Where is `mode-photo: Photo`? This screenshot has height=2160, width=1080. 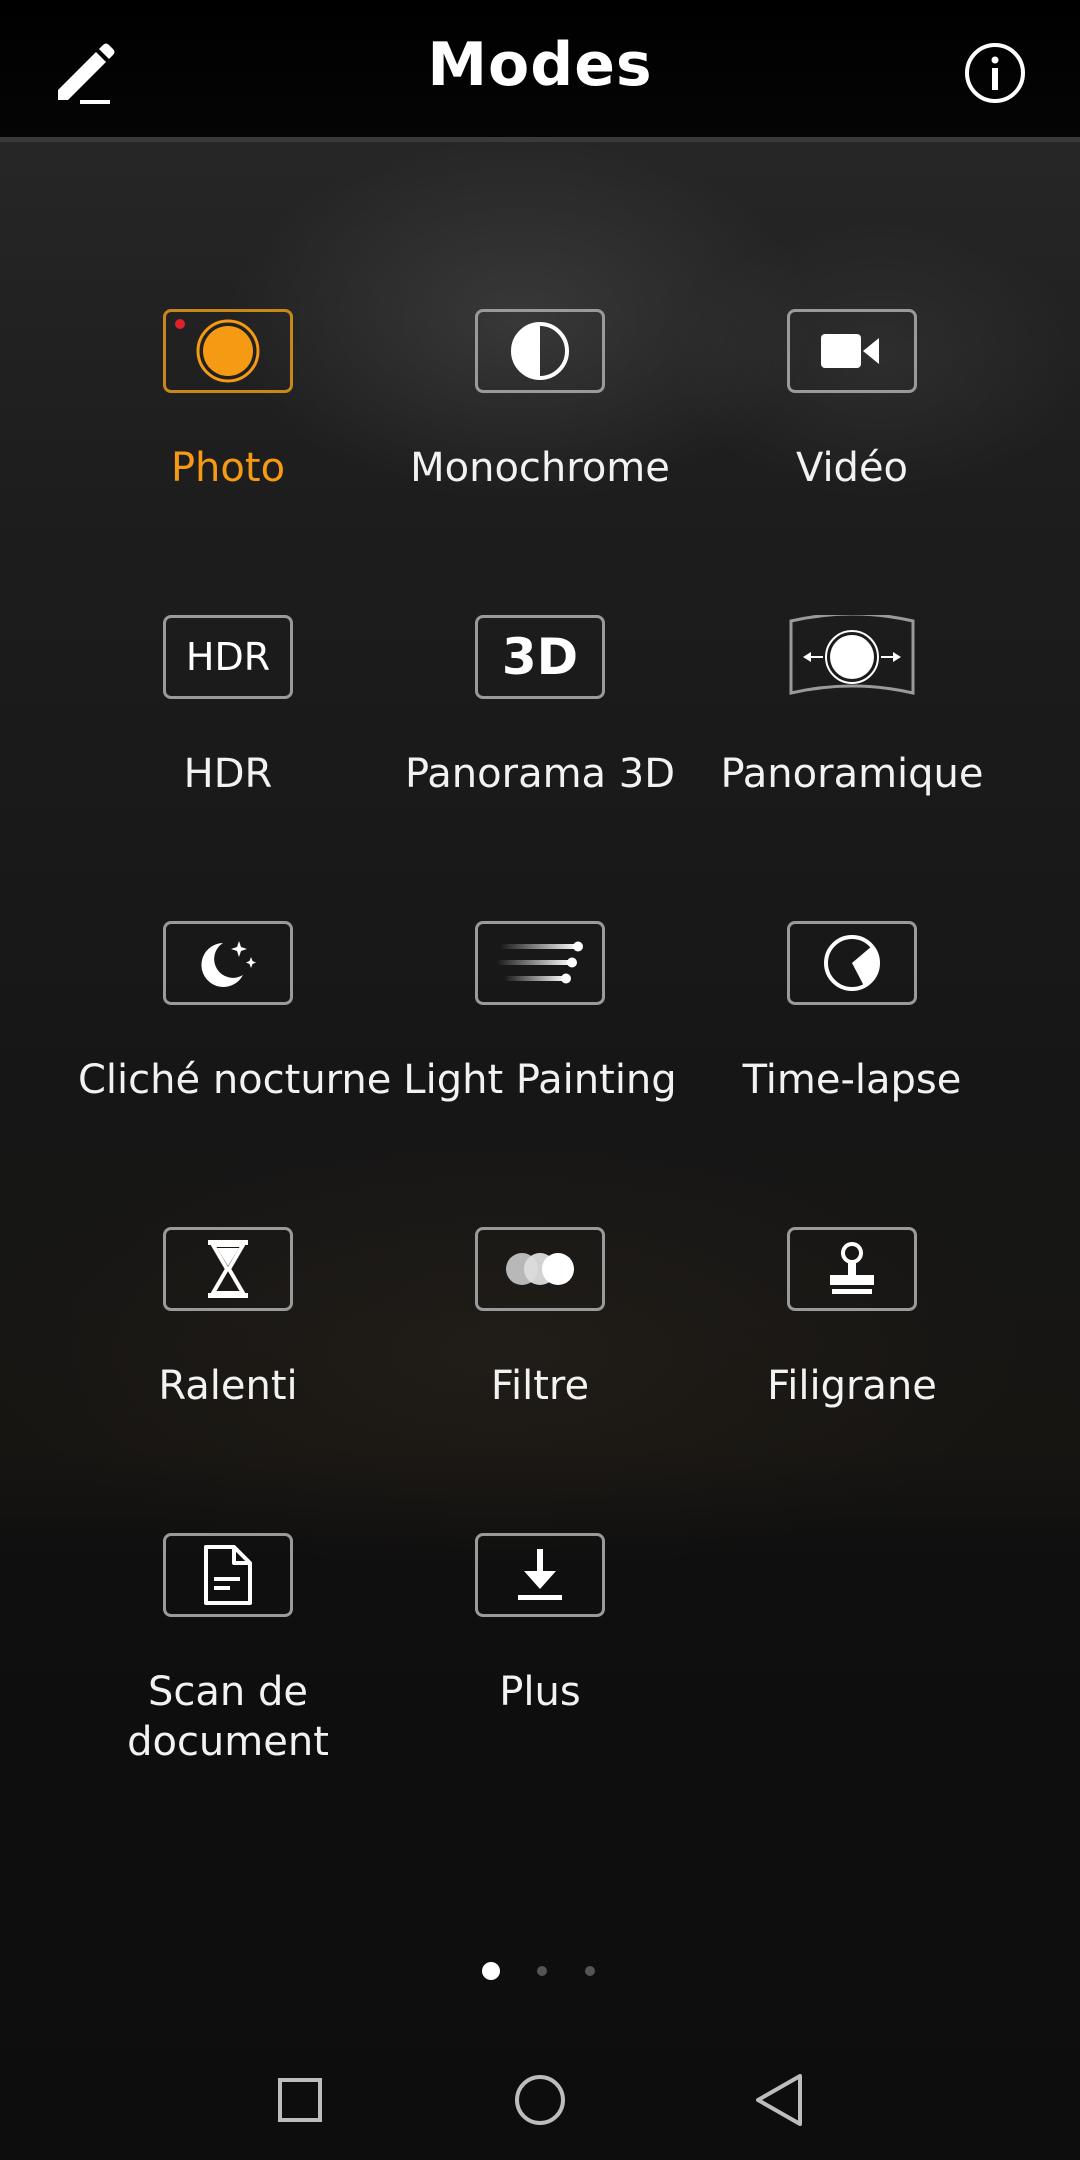
mode-photo: Photo is located at coordinates (228, 401).